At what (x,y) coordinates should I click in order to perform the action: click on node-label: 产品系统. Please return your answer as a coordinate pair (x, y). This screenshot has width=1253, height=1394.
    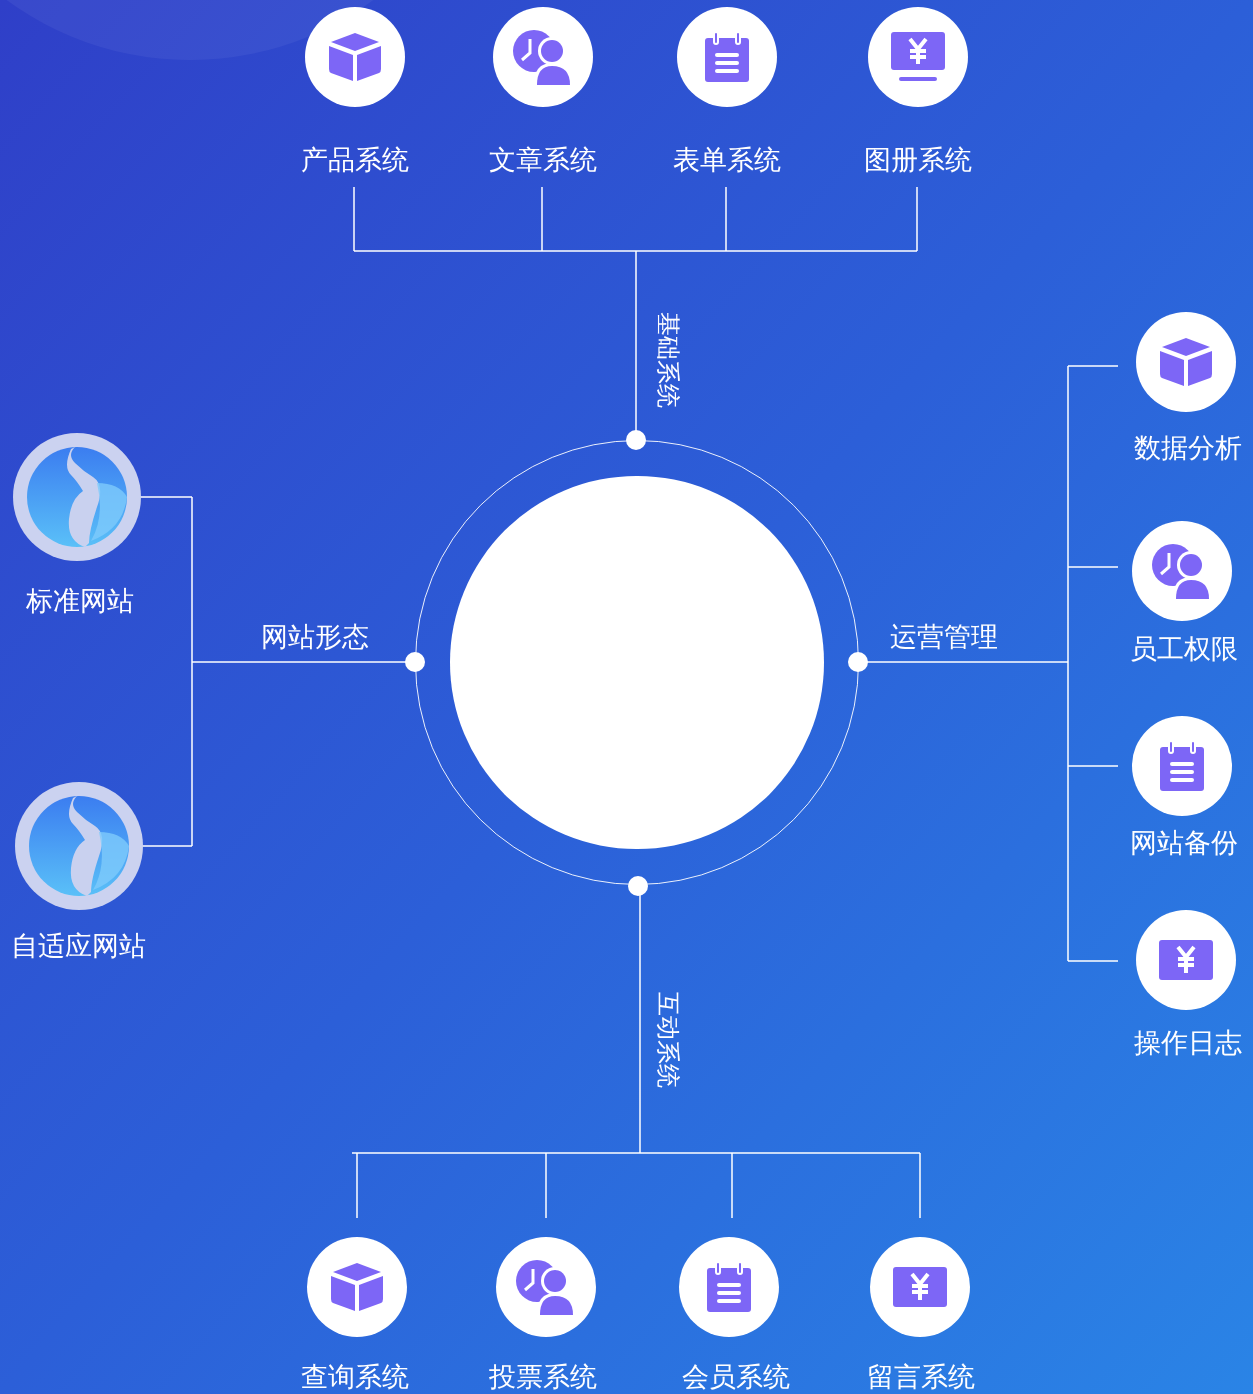
    Looking at the image, I should click on (355, 160).